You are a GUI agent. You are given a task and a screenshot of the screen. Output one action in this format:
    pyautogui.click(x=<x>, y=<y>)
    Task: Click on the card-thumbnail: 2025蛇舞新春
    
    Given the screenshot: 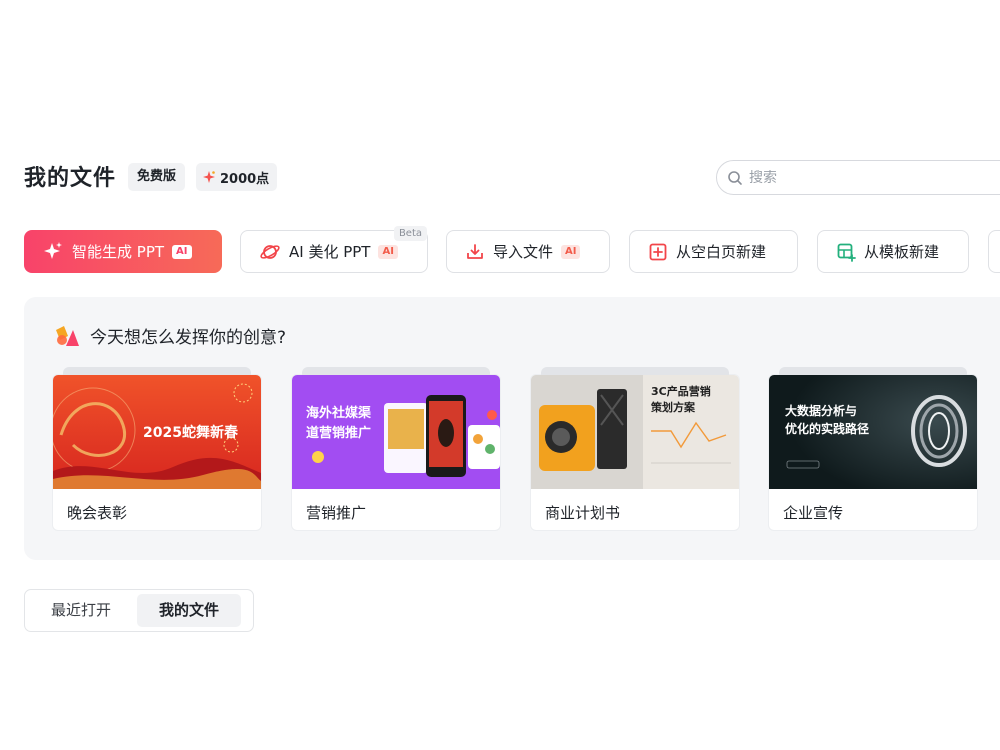 What is the action you would take?
    pyautogui.click(x=157, y=432)
    